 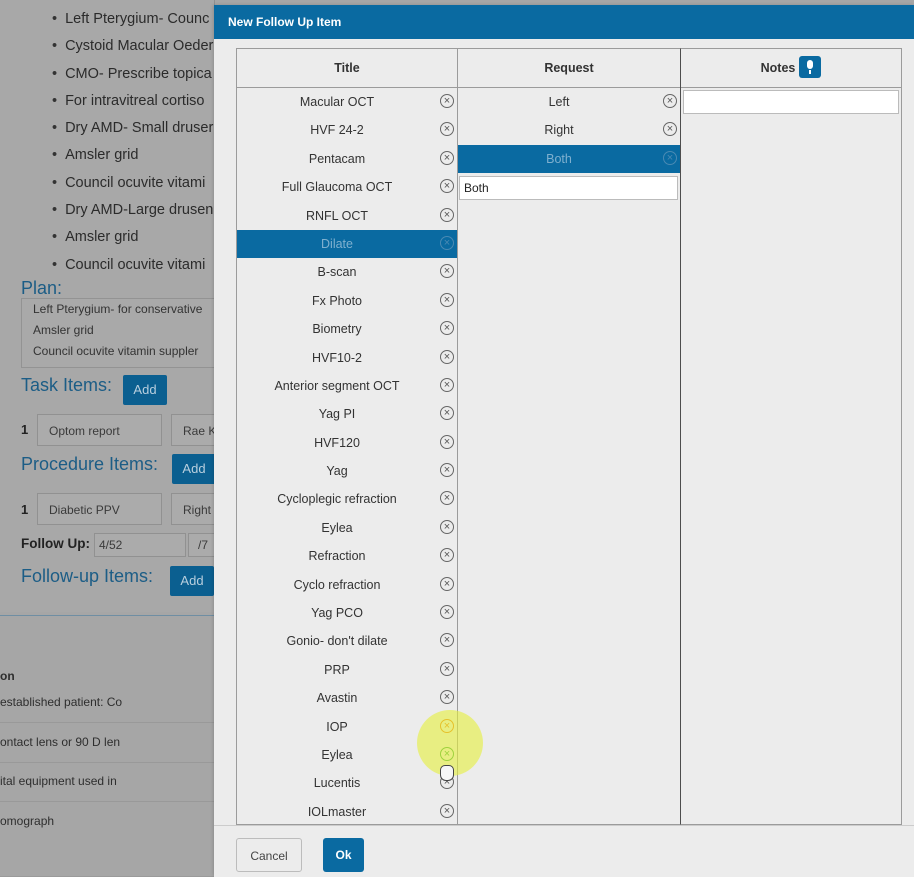 I want to click on plan-line: Left Pterygium- for conservative, so click(x=118, y=309).